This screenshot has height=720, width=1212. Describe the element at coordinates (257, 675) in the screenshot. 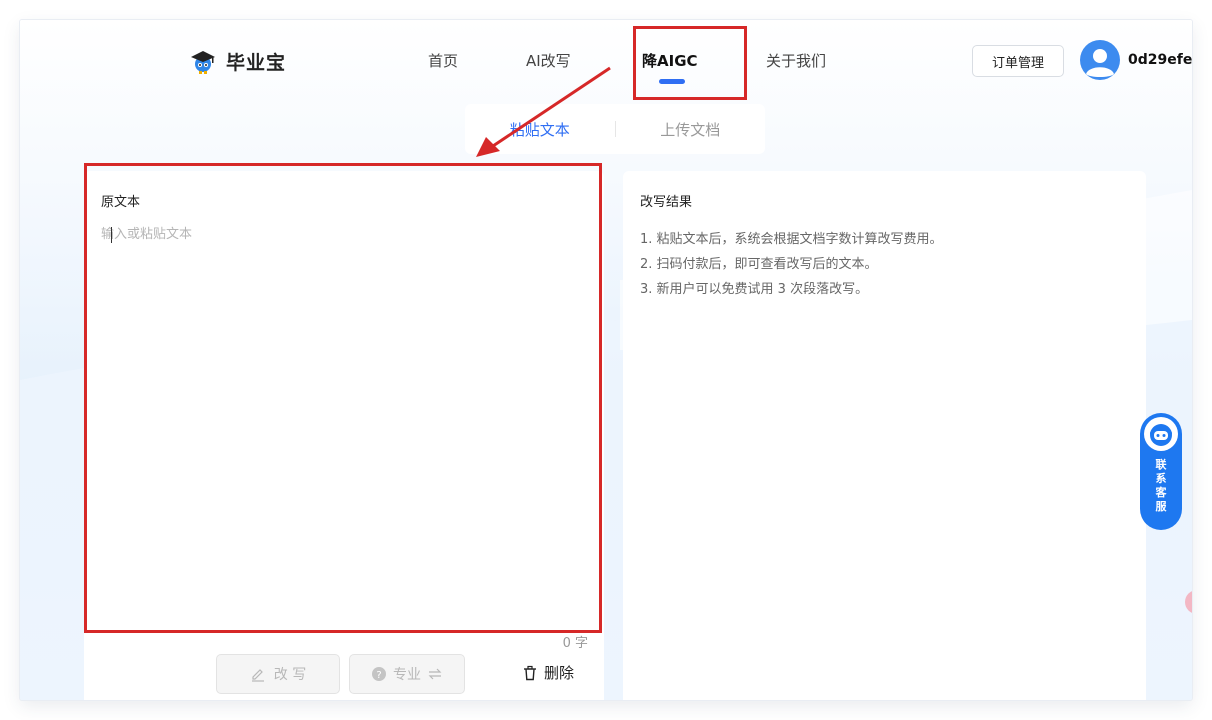

I see `pencil-icon` at that location.